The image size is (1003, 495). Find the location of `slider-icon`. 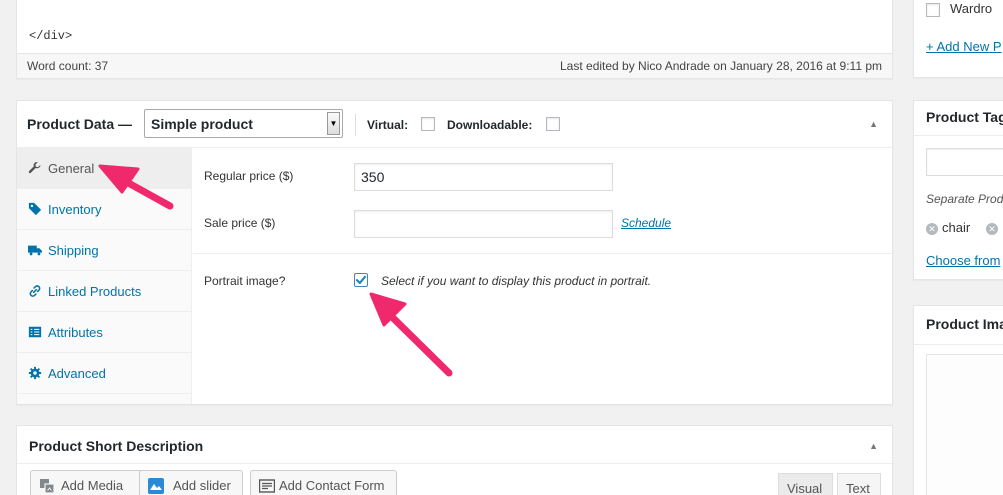

slider-icon is located at coordinates (156, 486).